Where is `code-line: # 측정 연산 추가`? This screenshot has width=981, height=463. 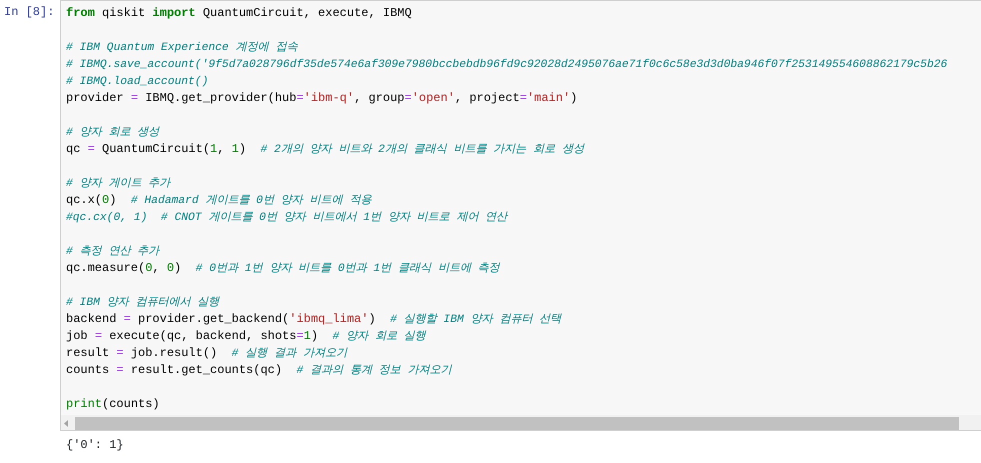
code-line: # 측정 연산 추가 is located at coordinates (113, 252).